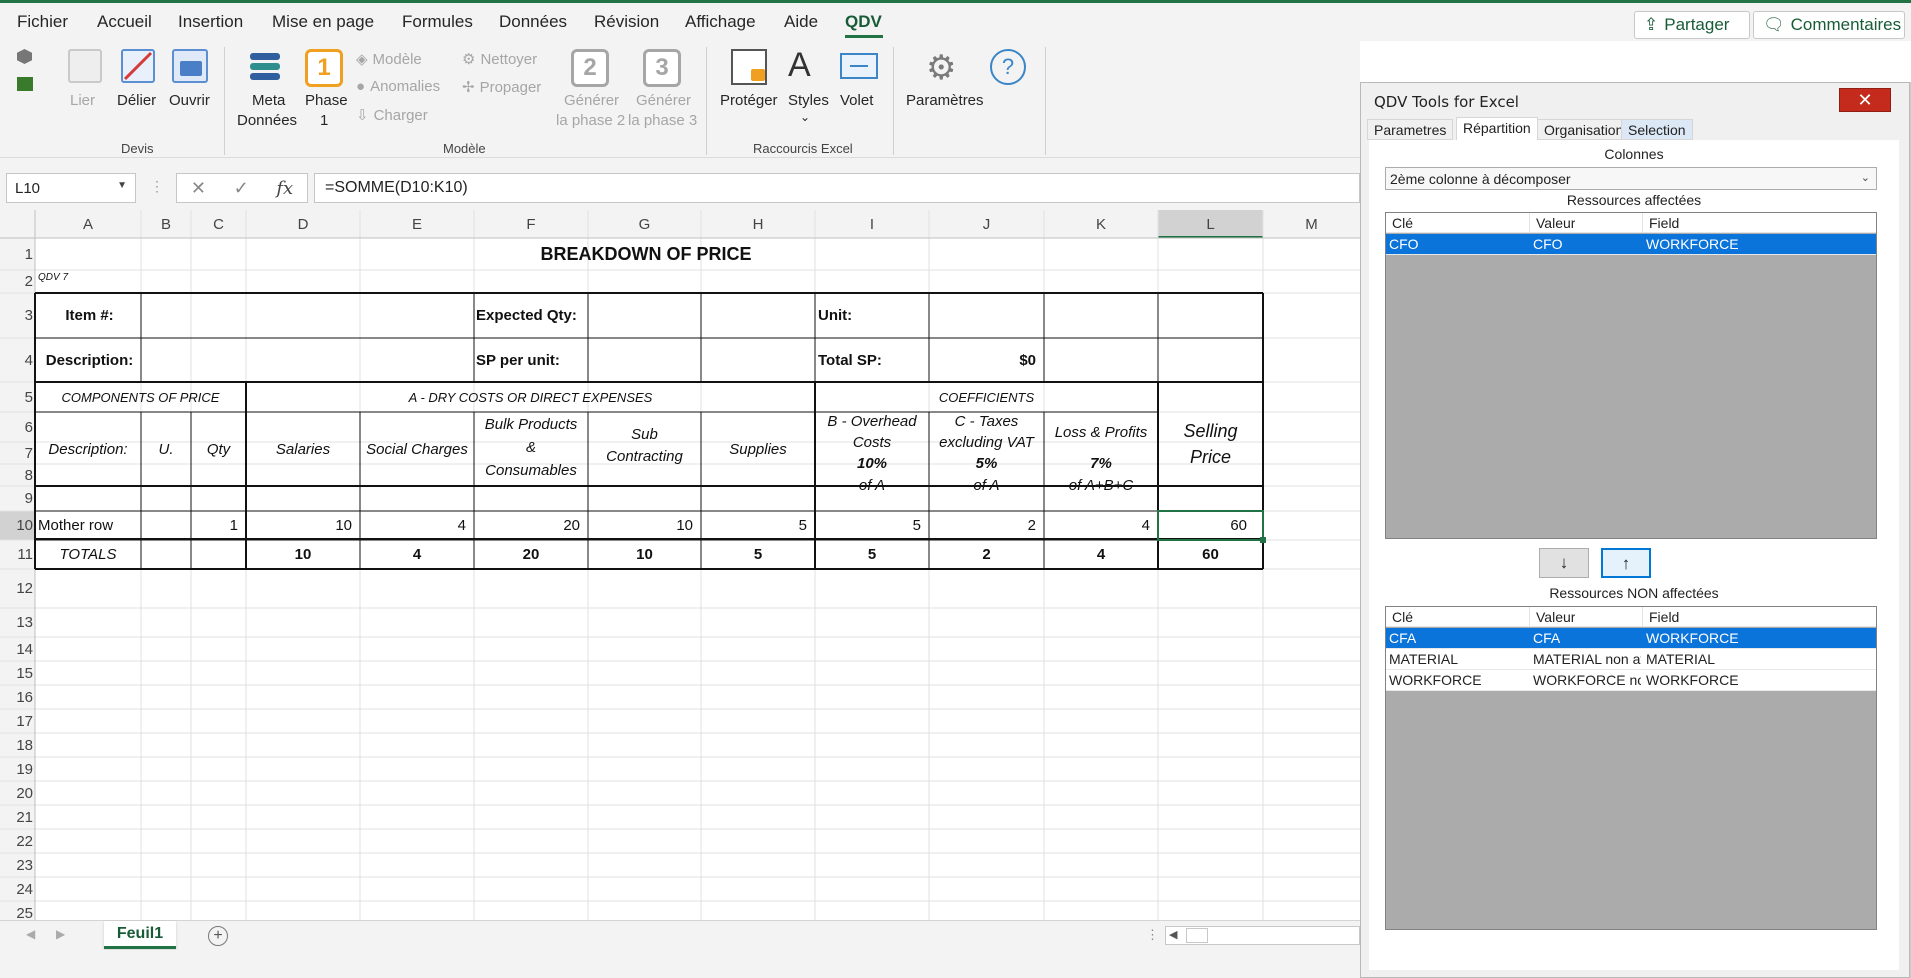  What do you see at coordinates (945, 101) in the screenshot?
I see `parametres-button: Paramètres` at bounding box center [945, 101].